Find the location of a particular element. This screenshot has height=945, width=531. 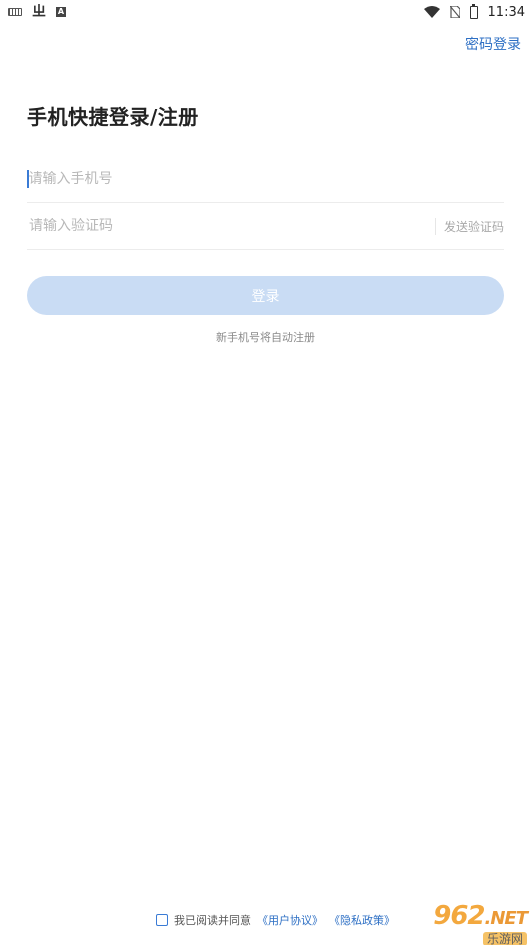

code-field: 发送验证码 is located at coordinates (265, 226).